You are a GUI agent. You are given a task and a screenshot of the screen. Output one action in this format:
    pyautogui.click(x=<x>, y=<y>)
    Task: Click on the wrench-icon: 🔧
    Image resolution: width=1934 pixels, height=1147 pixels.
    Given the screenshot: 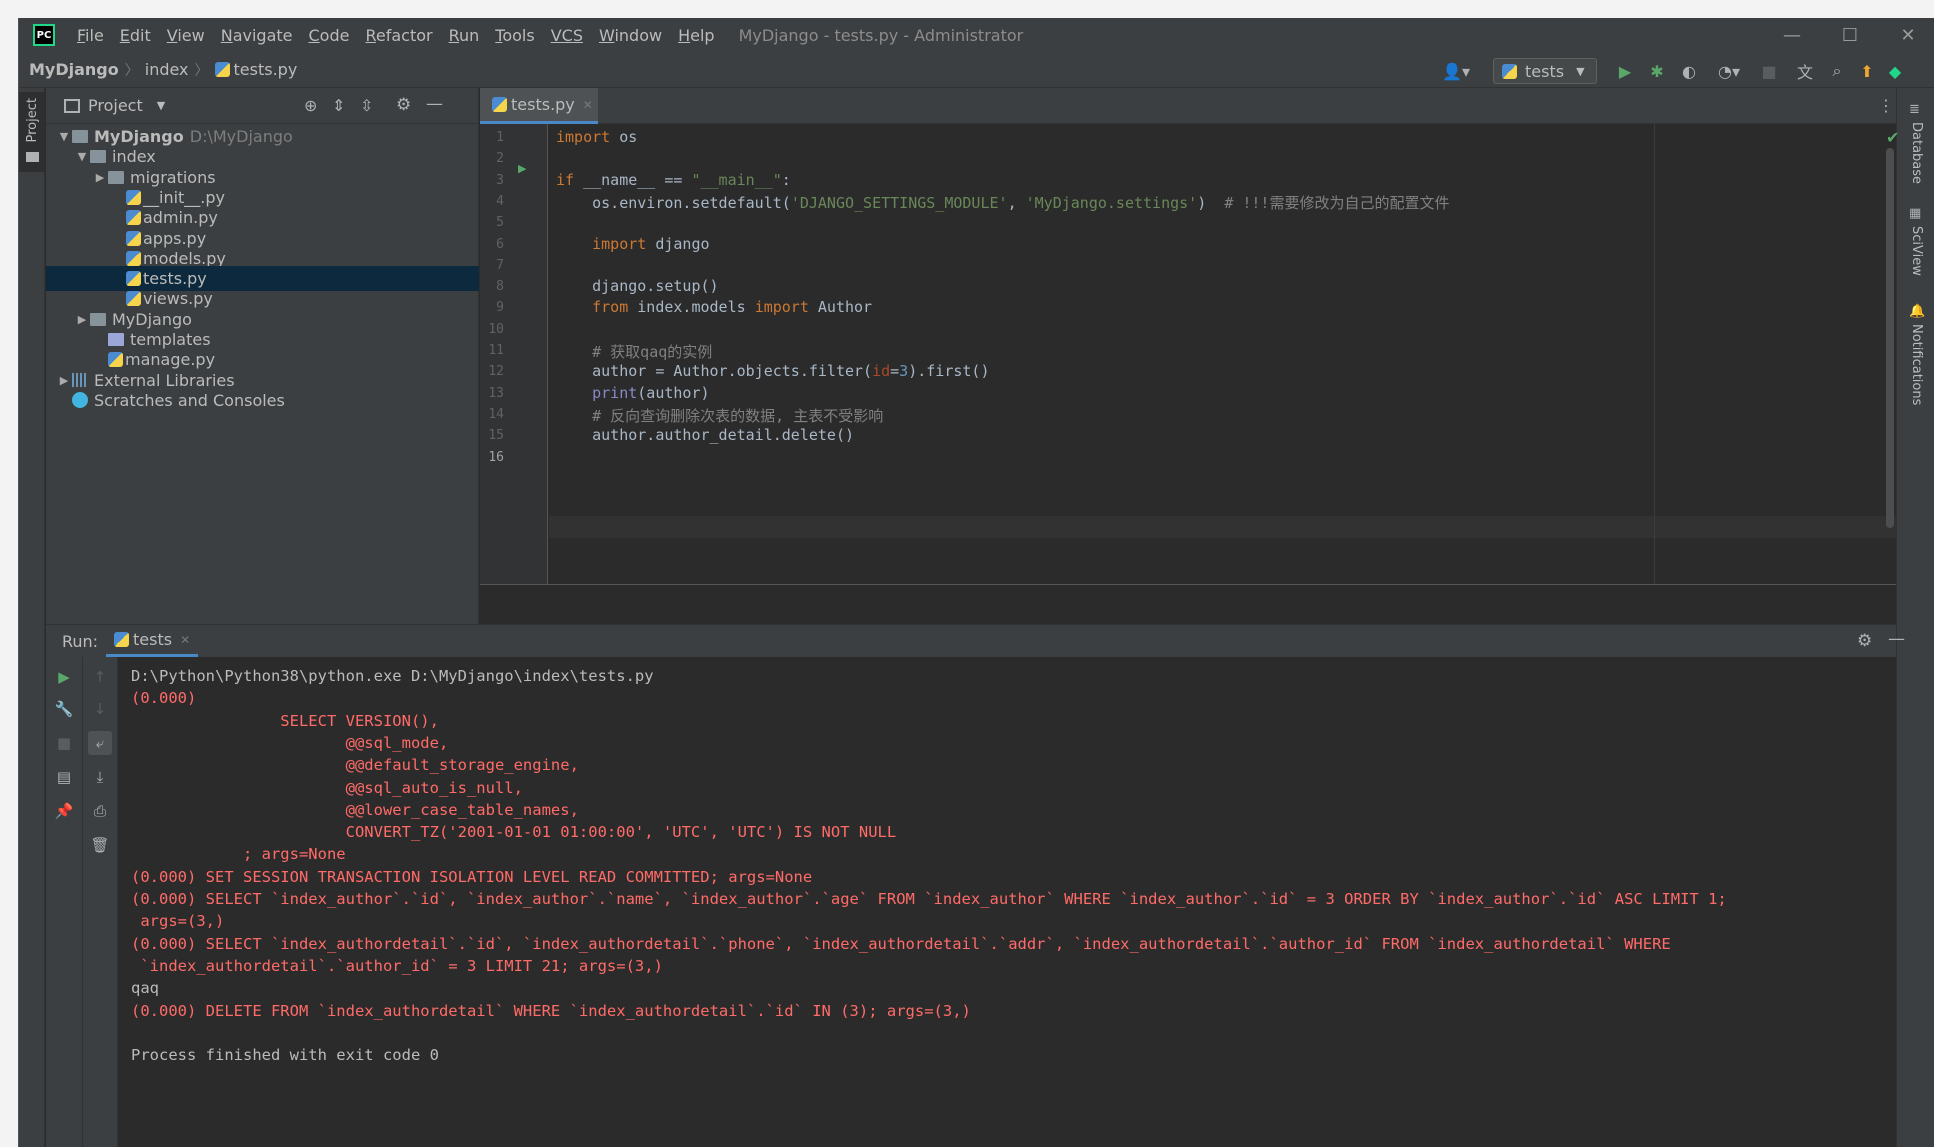 What is the action you would take?
    pyautogui.click(x=64, y=709)
    